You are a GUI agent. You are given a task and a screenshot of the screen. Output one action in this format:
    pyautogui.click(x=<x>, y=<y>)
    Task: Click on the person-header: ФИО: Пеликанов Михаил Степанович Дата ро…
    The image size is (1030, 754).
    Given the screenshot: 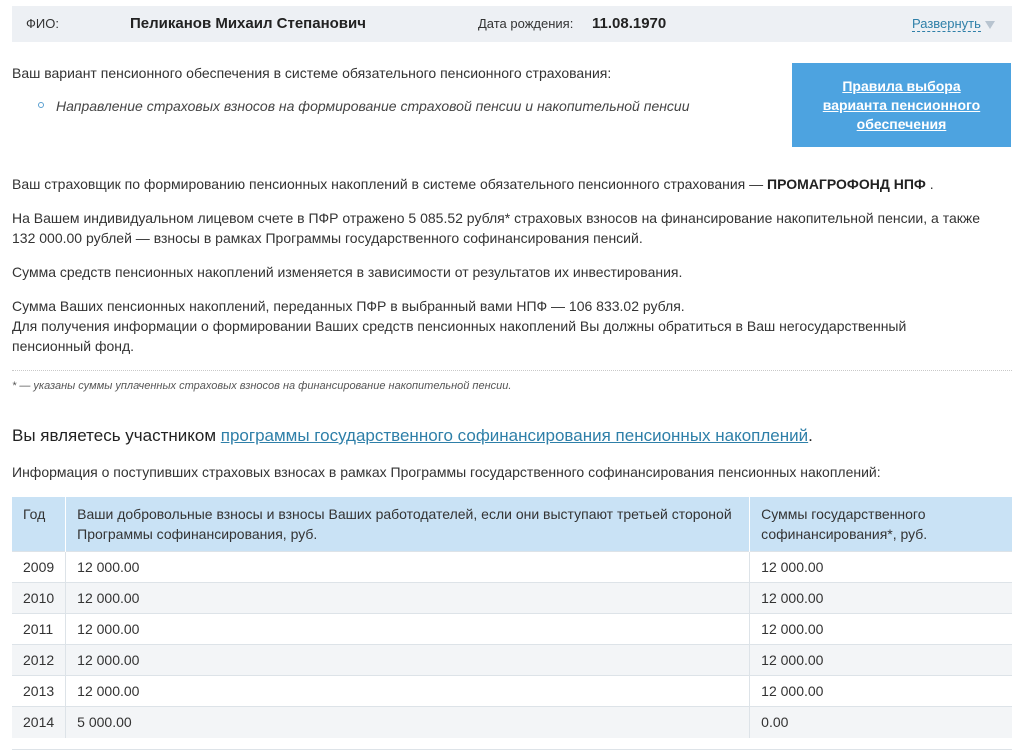 What is the action you would take?
    pyautogui.click(x=512, y=24)
    